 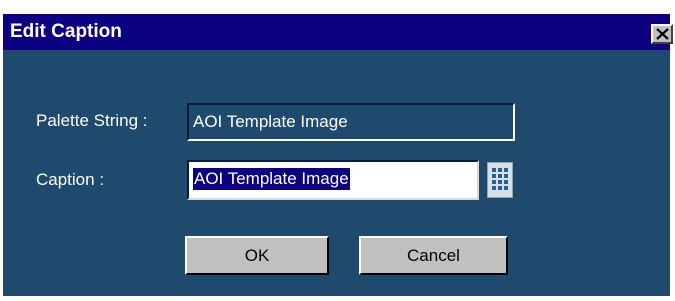 I want to click on keypad-grid-icon, so click(x=500, y=179).